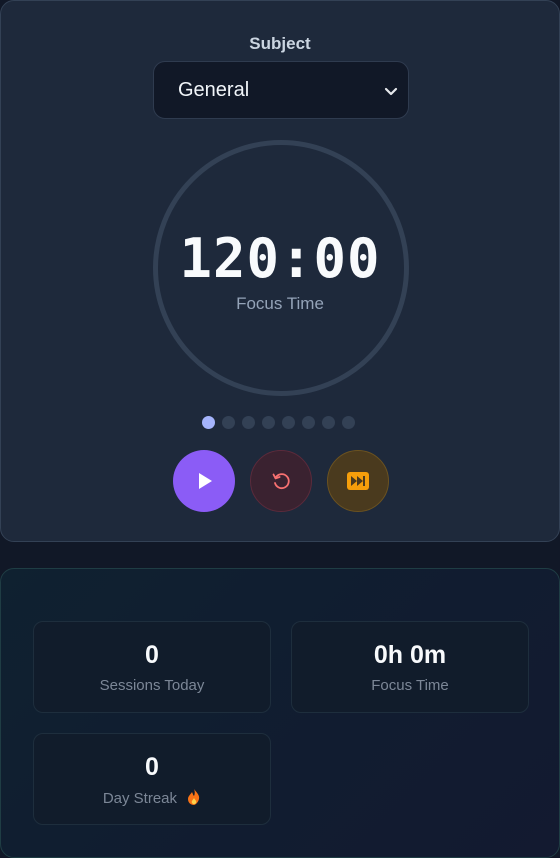 The width and height of the screenshot is (560, 858). What do you see at coordinates (278, 422) in the screenshot?
I see `session-dots` at bounding box center [278, 422].